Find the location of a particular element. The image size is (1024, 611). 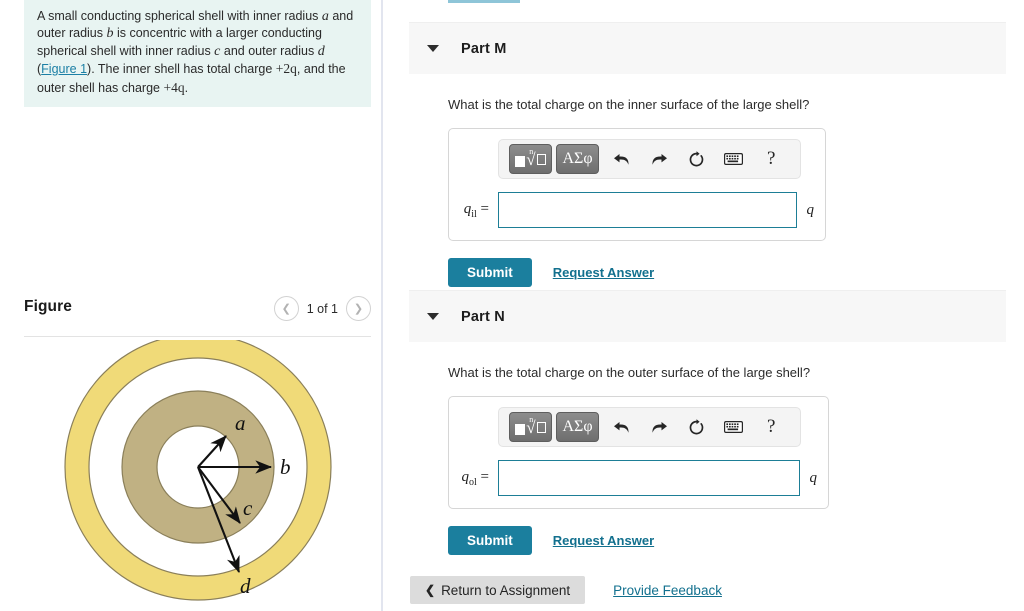

part-n-label-sub: ol is located at coordinates (473, 482).